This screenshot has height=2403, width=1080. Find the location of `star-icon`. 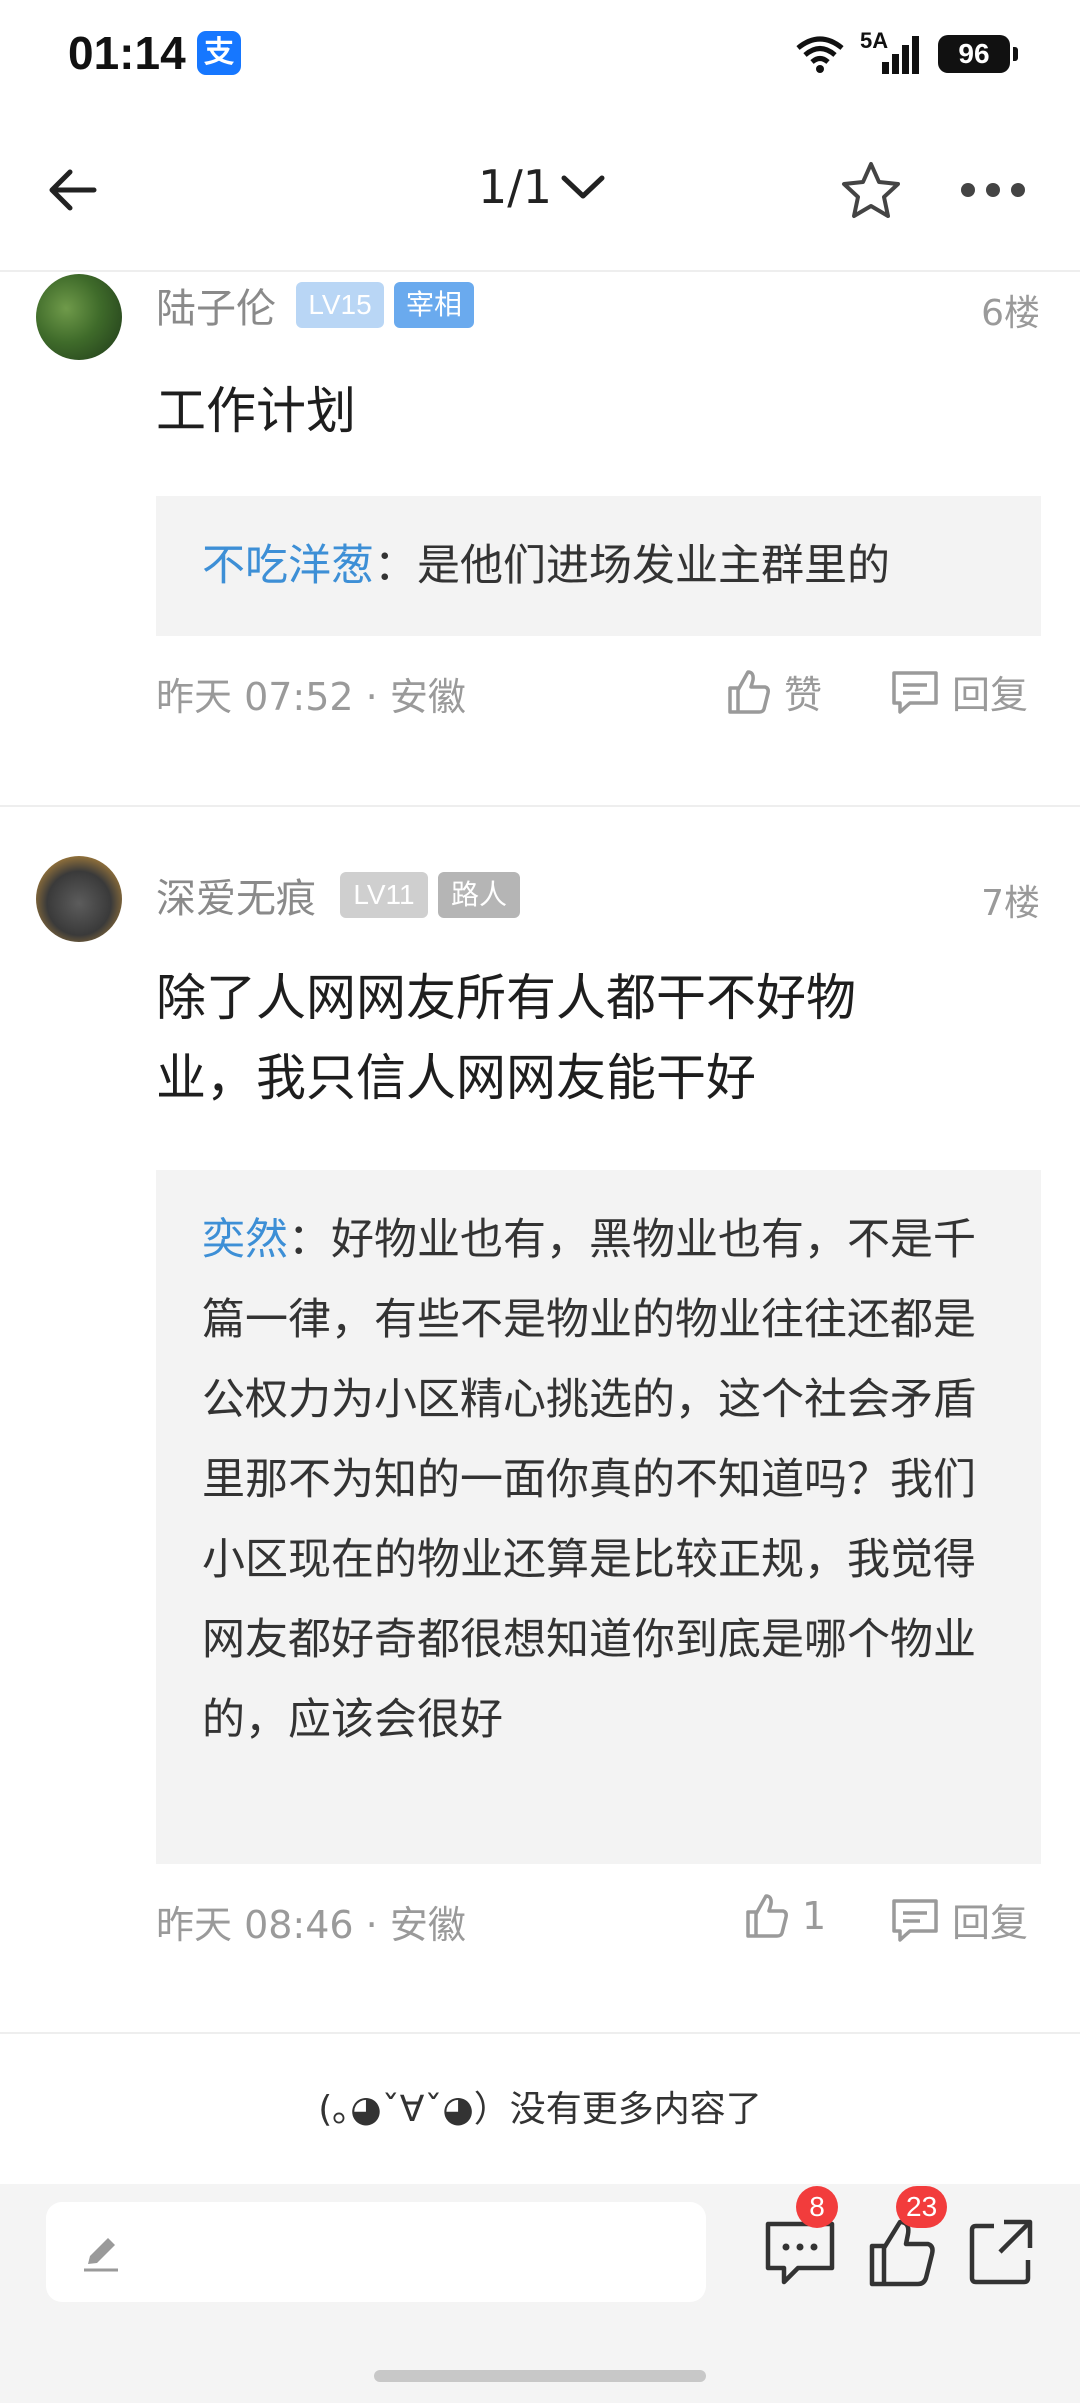

star-icon is located at coordinates (871, 191).